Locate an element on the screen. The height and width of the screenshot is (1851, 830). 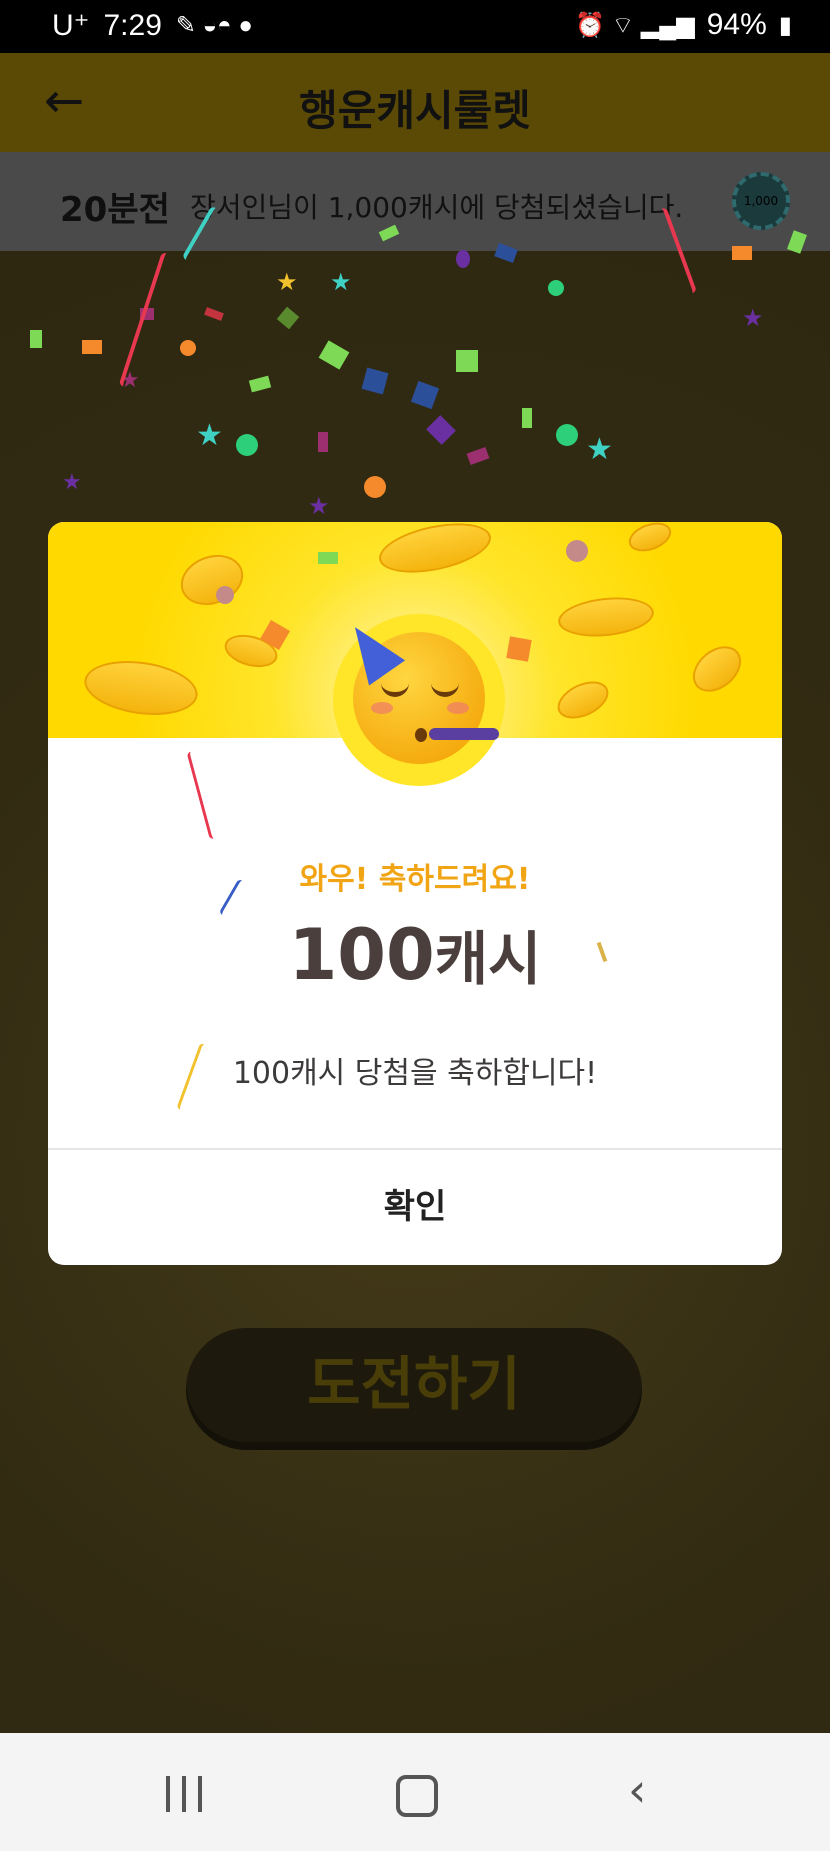
challenge-button: 도전하기 is located at coordinates (414, 1389).